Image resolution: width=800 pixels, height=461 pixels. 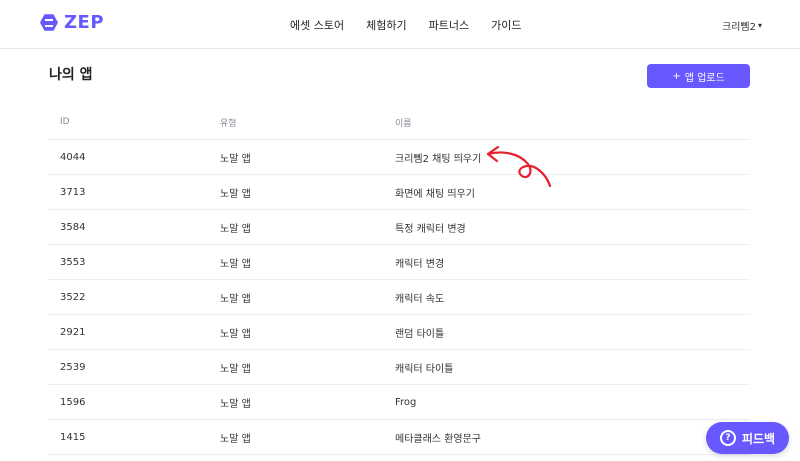 I want to click on row-id: 1596, so click(x=73, y=402).